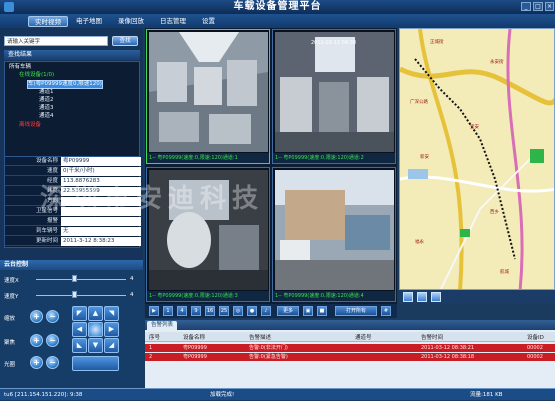 This screenshot has height=401, width=555. I want to click on layout-9-button: 9, so click(196, 311).